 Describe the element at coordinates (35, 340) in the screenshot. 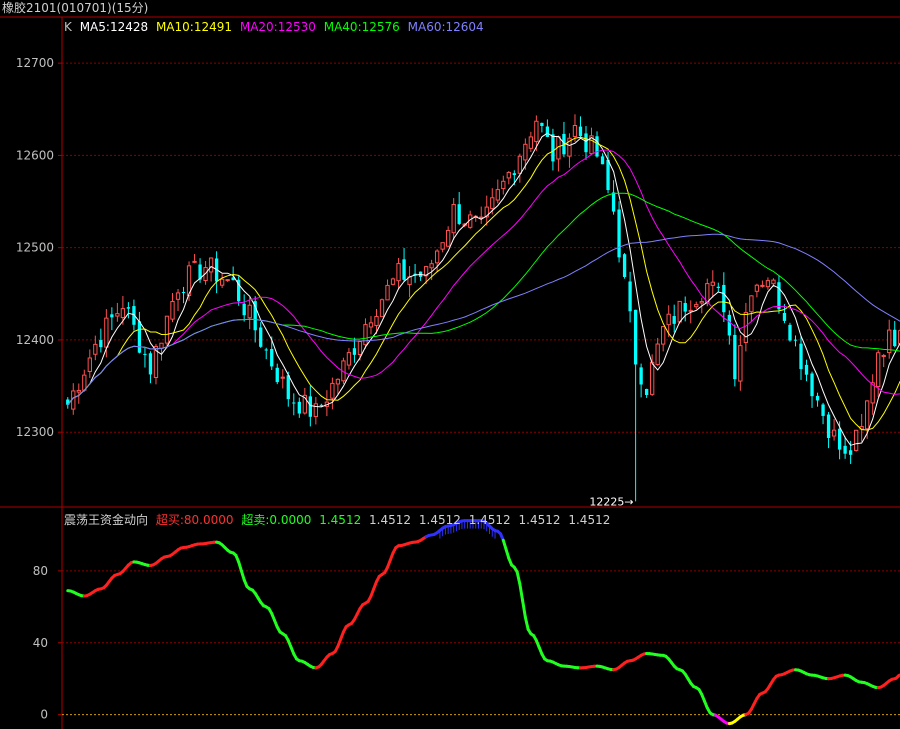

I see `y-tick-label: 12400` at that location.